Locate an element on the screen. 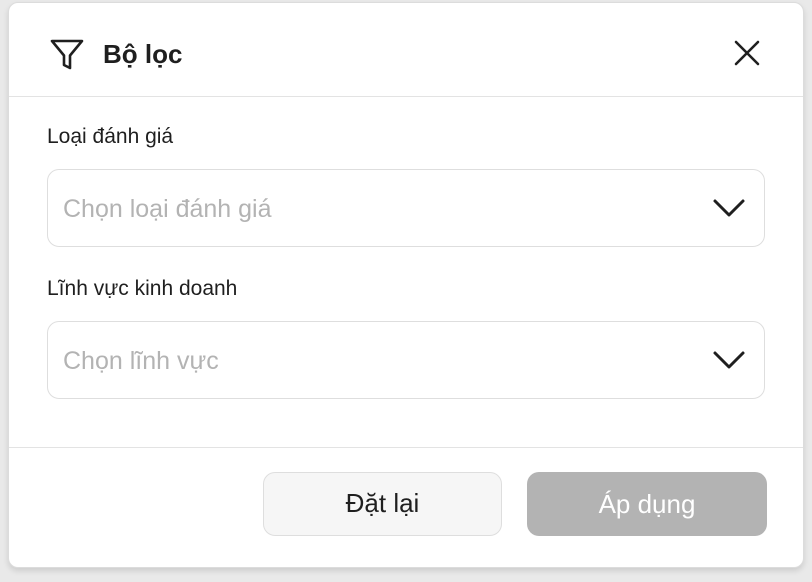 The width and height of the screenshot is (812, 582). apply-button: Áp dụng is located at coordinates (647, 504).